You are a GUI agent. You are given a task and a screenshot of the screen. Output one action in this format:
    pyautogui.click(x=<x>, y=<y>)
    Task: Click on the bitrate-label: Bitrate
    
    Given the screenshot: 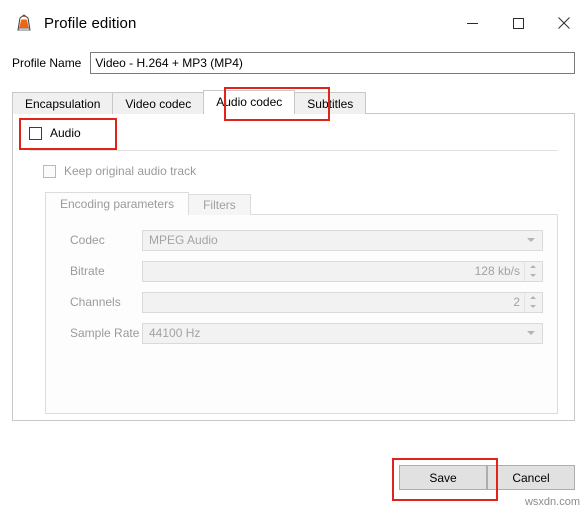 What is the action you would take?
    pyautogui.click(x=87, y=271)
    